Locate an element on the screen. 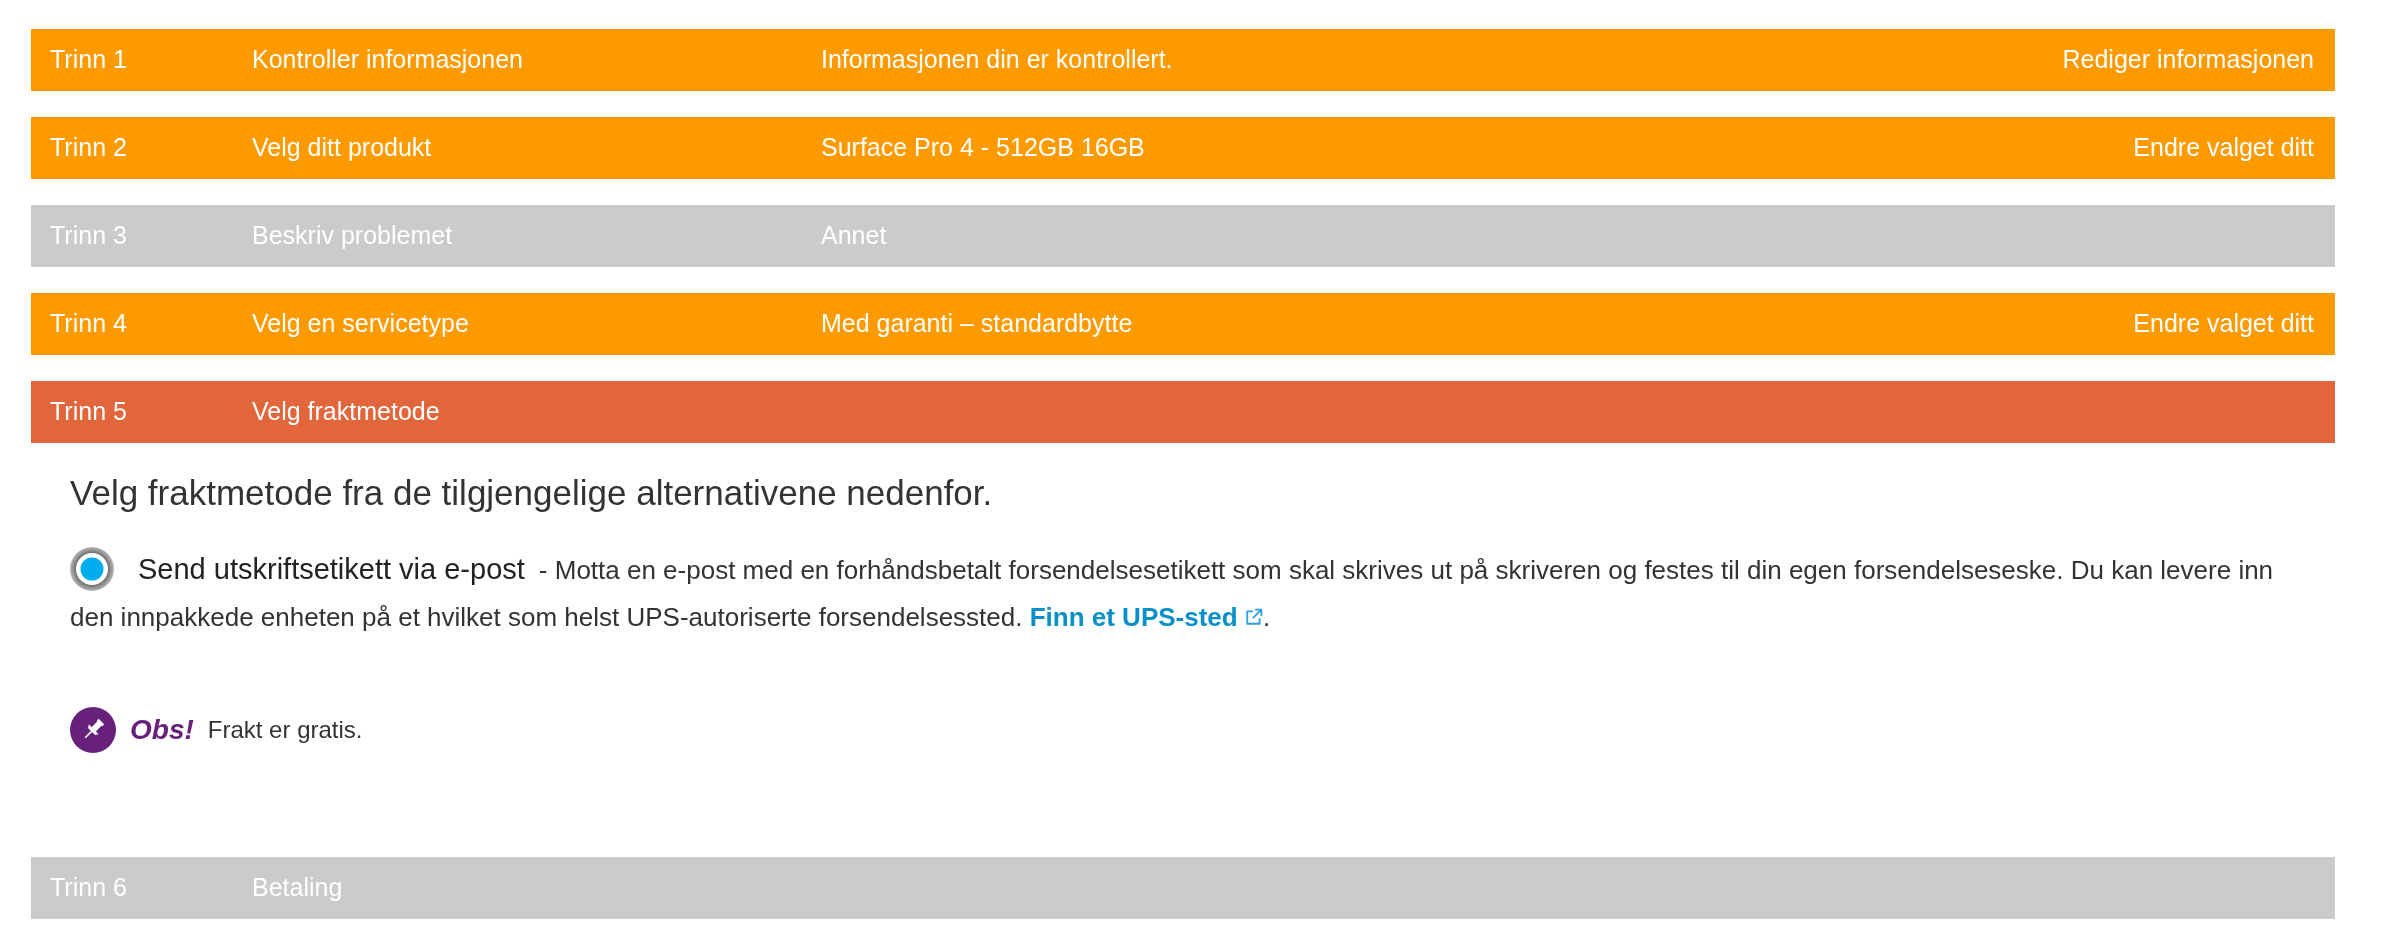 This screenshot has height=947, width=2388. step-value: Med garanti – standardbytte is located at coordinates (977, 324).